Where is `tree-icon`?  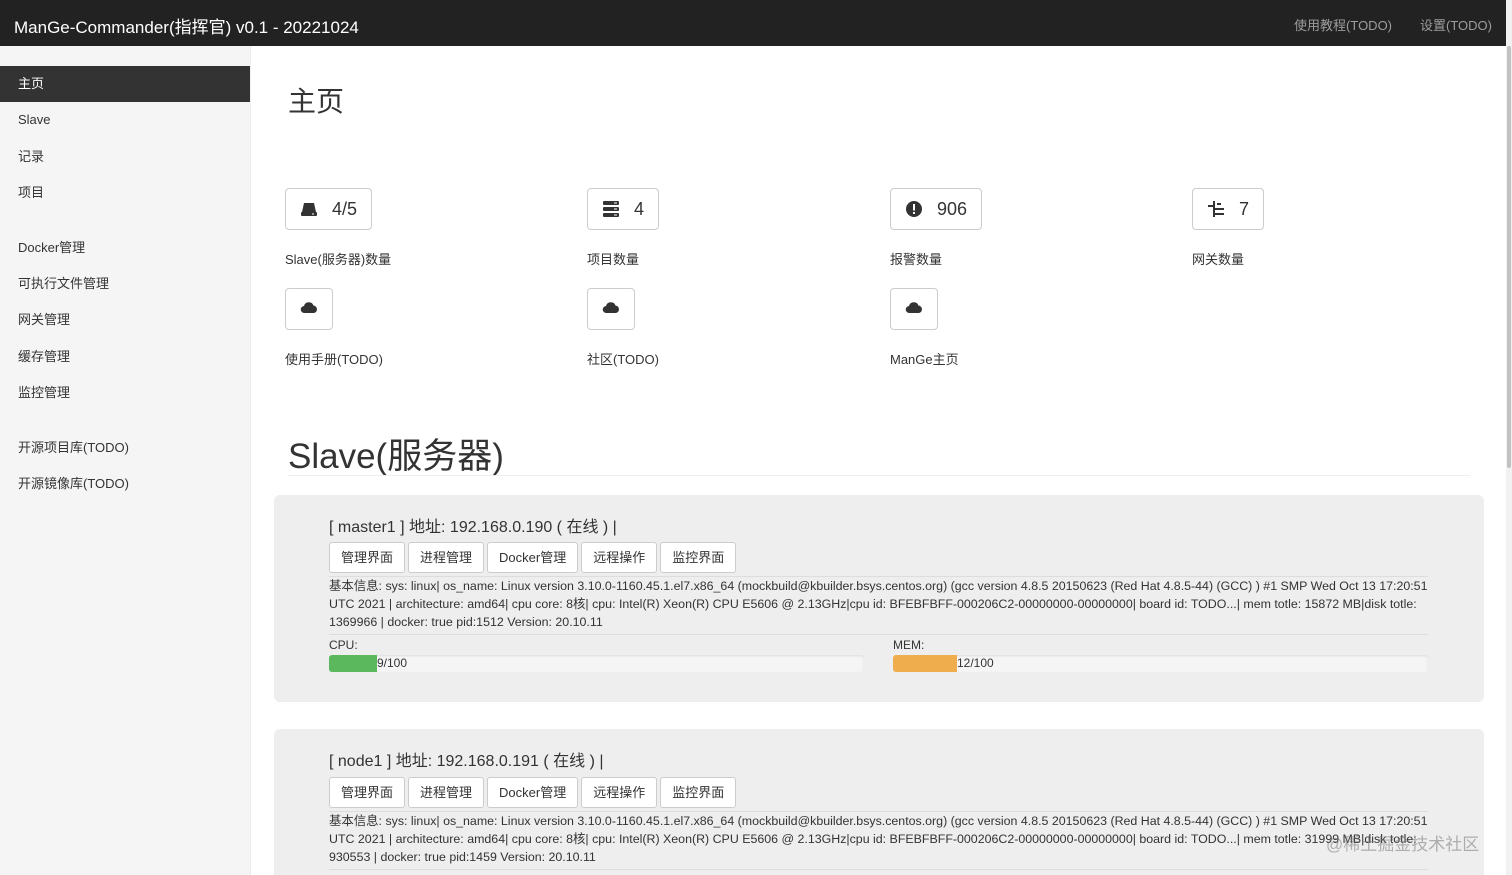 tree-icon is located at coordinates (1216, 209).